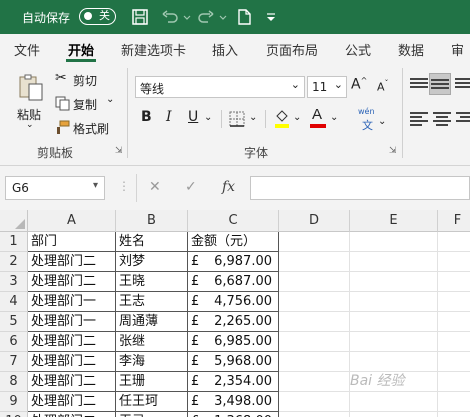  What do you see at coordinates (233, 382) in the screenshot?
I see `cell-c8: £2,354.00` at bounding box center [233, 382].